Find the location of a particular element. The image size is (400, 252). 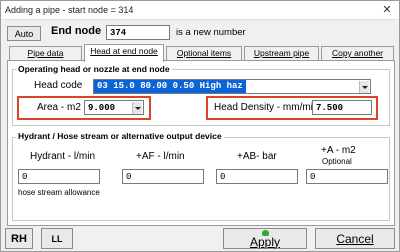

ab-input: 0 is located at coordinates (257, 176).